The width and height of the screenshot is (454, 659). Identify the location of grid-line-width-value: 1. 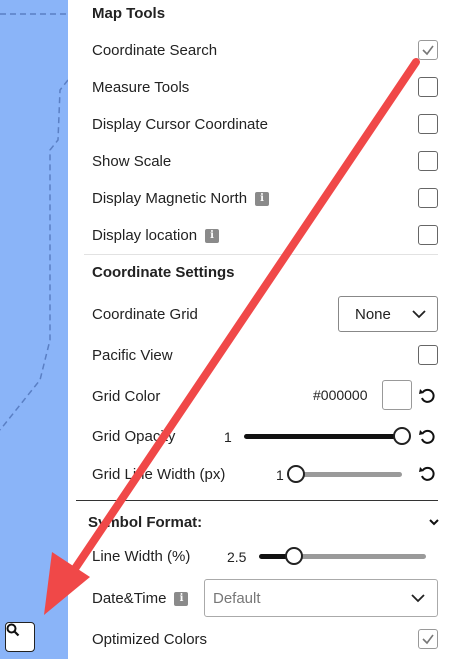
(280, 475).